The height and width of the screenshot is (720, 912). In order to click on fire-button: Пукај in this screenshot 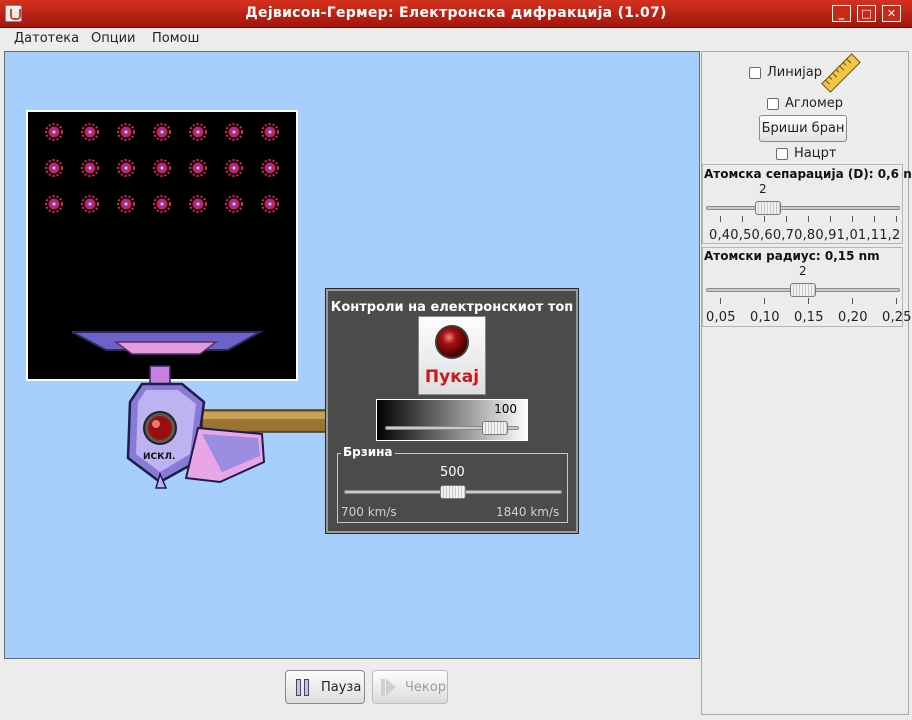, I will do `click(452, 355)`.